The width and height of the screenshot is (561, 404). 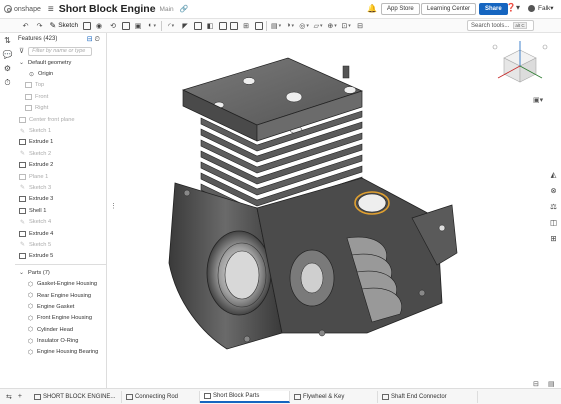 What do you see at coordinates (60, 306) in the screenshot?
I see `part-item: ⬡ Engine Gasket` at bounding box center [60, 306].